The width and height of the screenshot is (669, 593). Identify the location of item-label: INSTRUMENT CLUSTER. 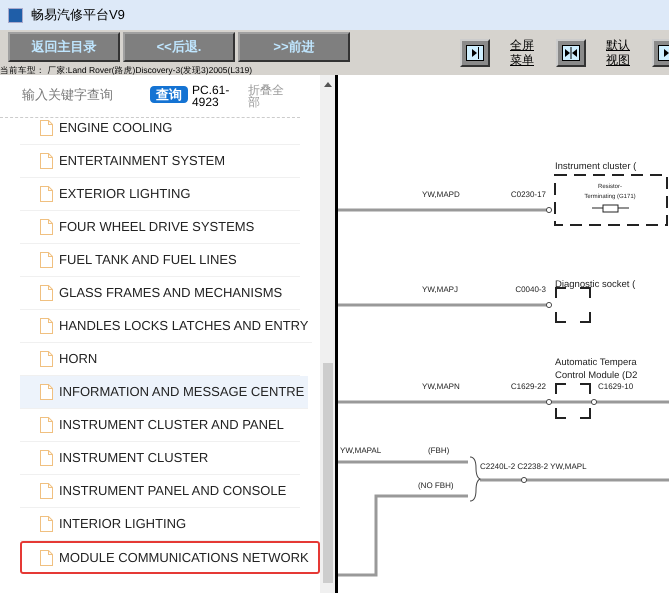
(133, 458).